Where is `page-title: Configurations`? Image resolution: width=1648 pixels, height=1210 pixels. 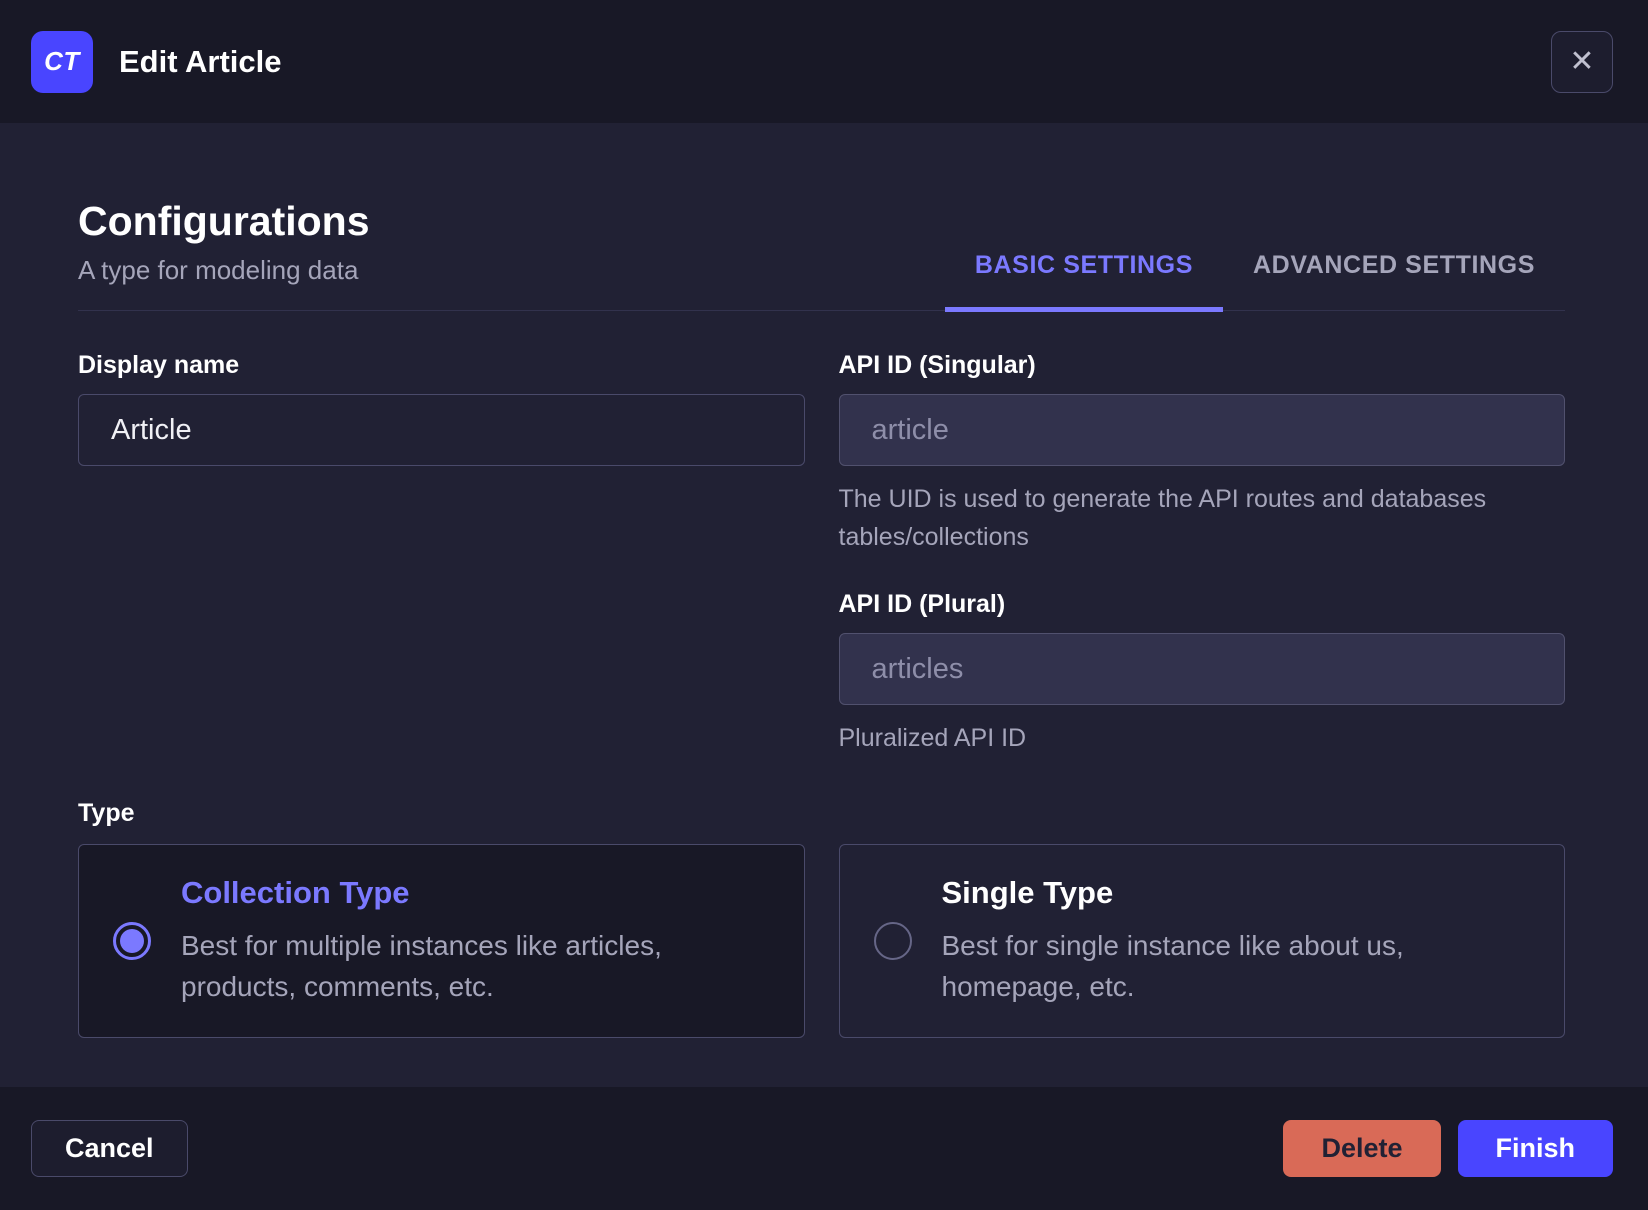
page-title: Configurations is located at coordinates (224, 221).